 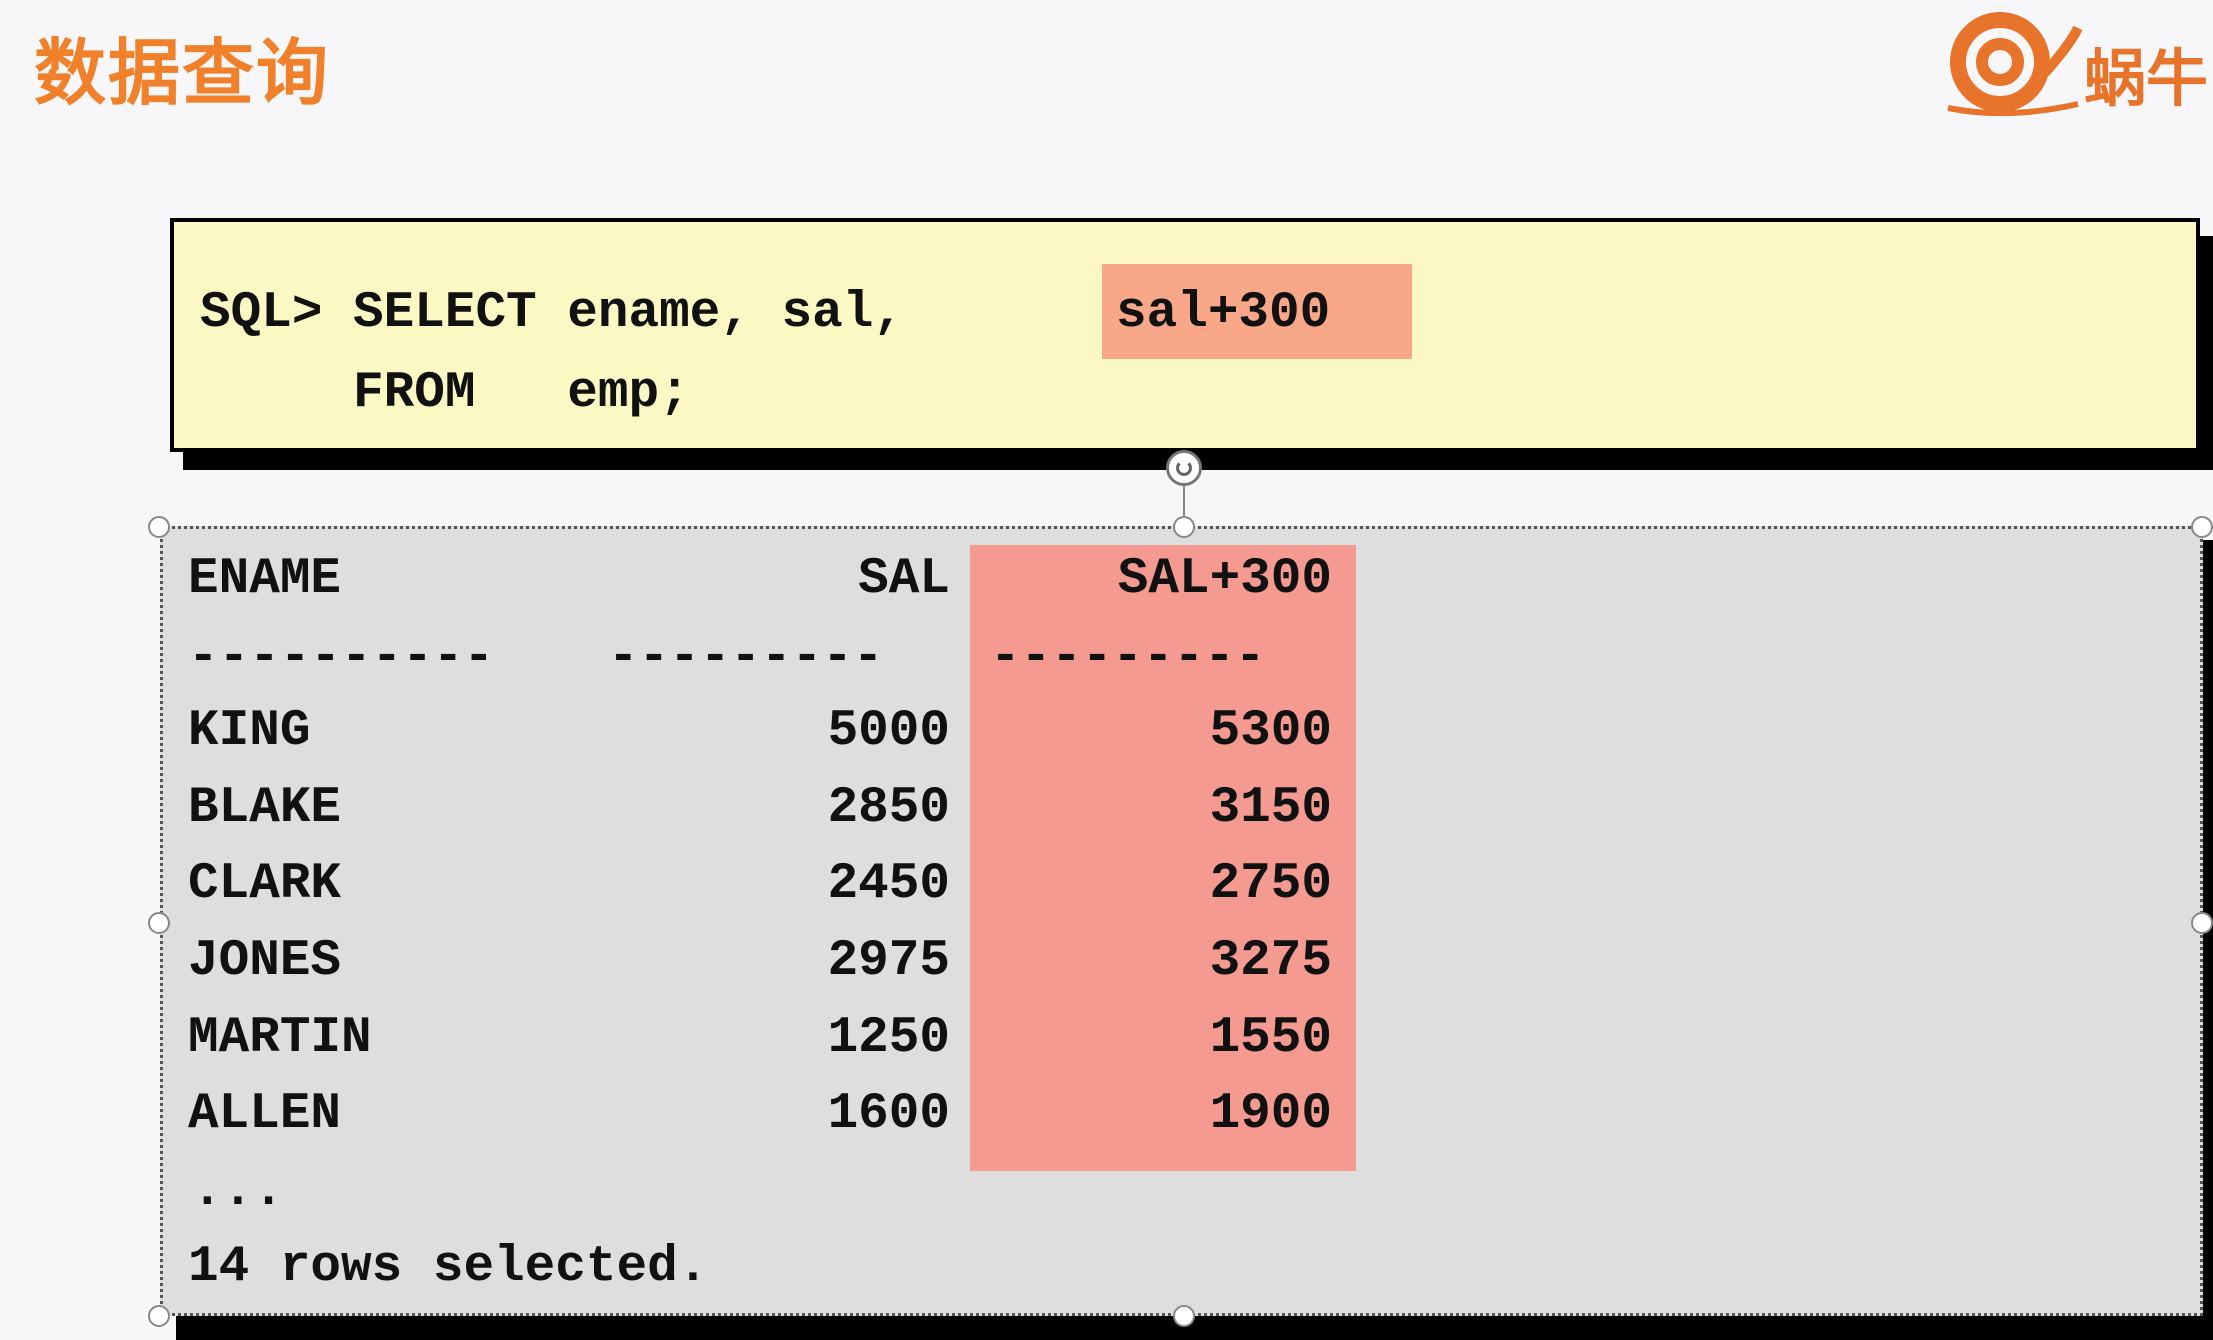 What do you see at coordinates (888, 808) in the screenshot?
I see `cell-sal: 2850` at bounding box center [888, 808].